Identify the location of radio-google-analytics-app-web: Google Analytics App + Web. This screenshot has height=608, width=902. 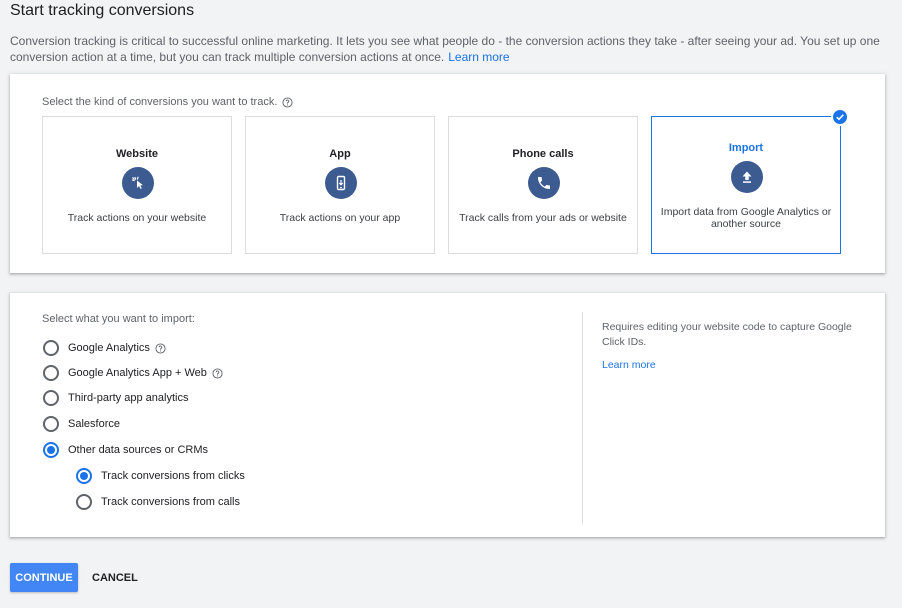
(133, 373).